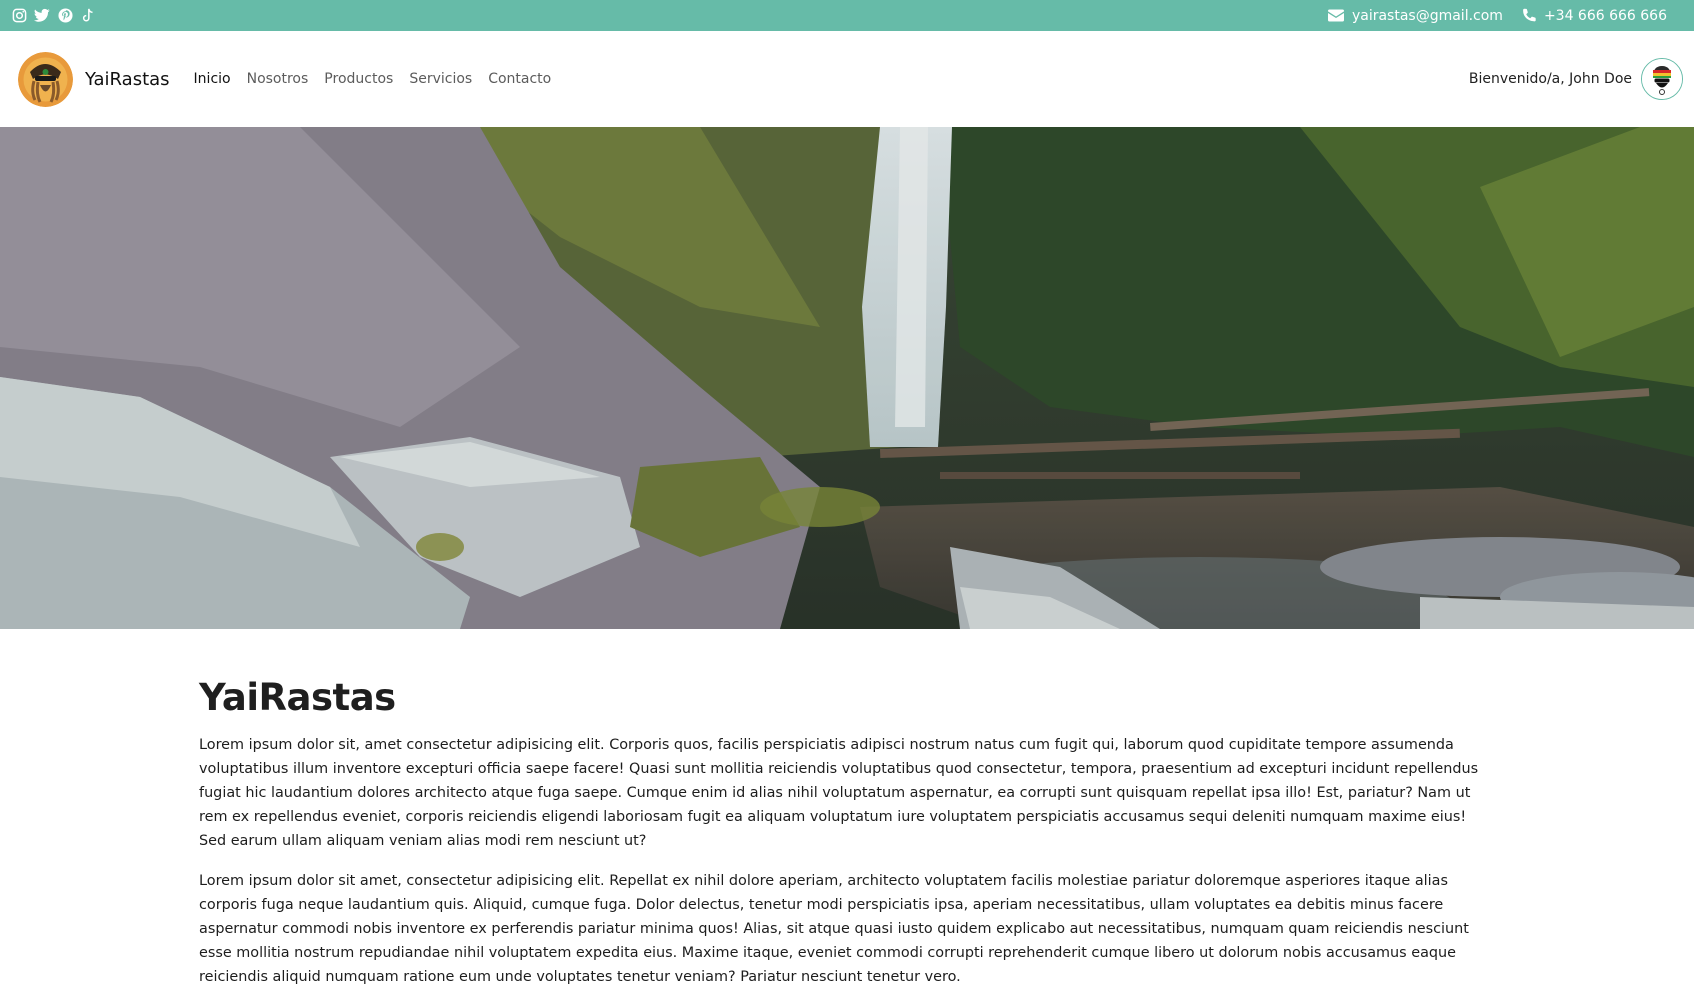 Image resolution: width=1694 pixels, height=1001 pixels. What do you see at coordinates (278, 79) in the screenshot?
I see `nav-link-nosotros: Nosotros` at bounding box center [278, 79].